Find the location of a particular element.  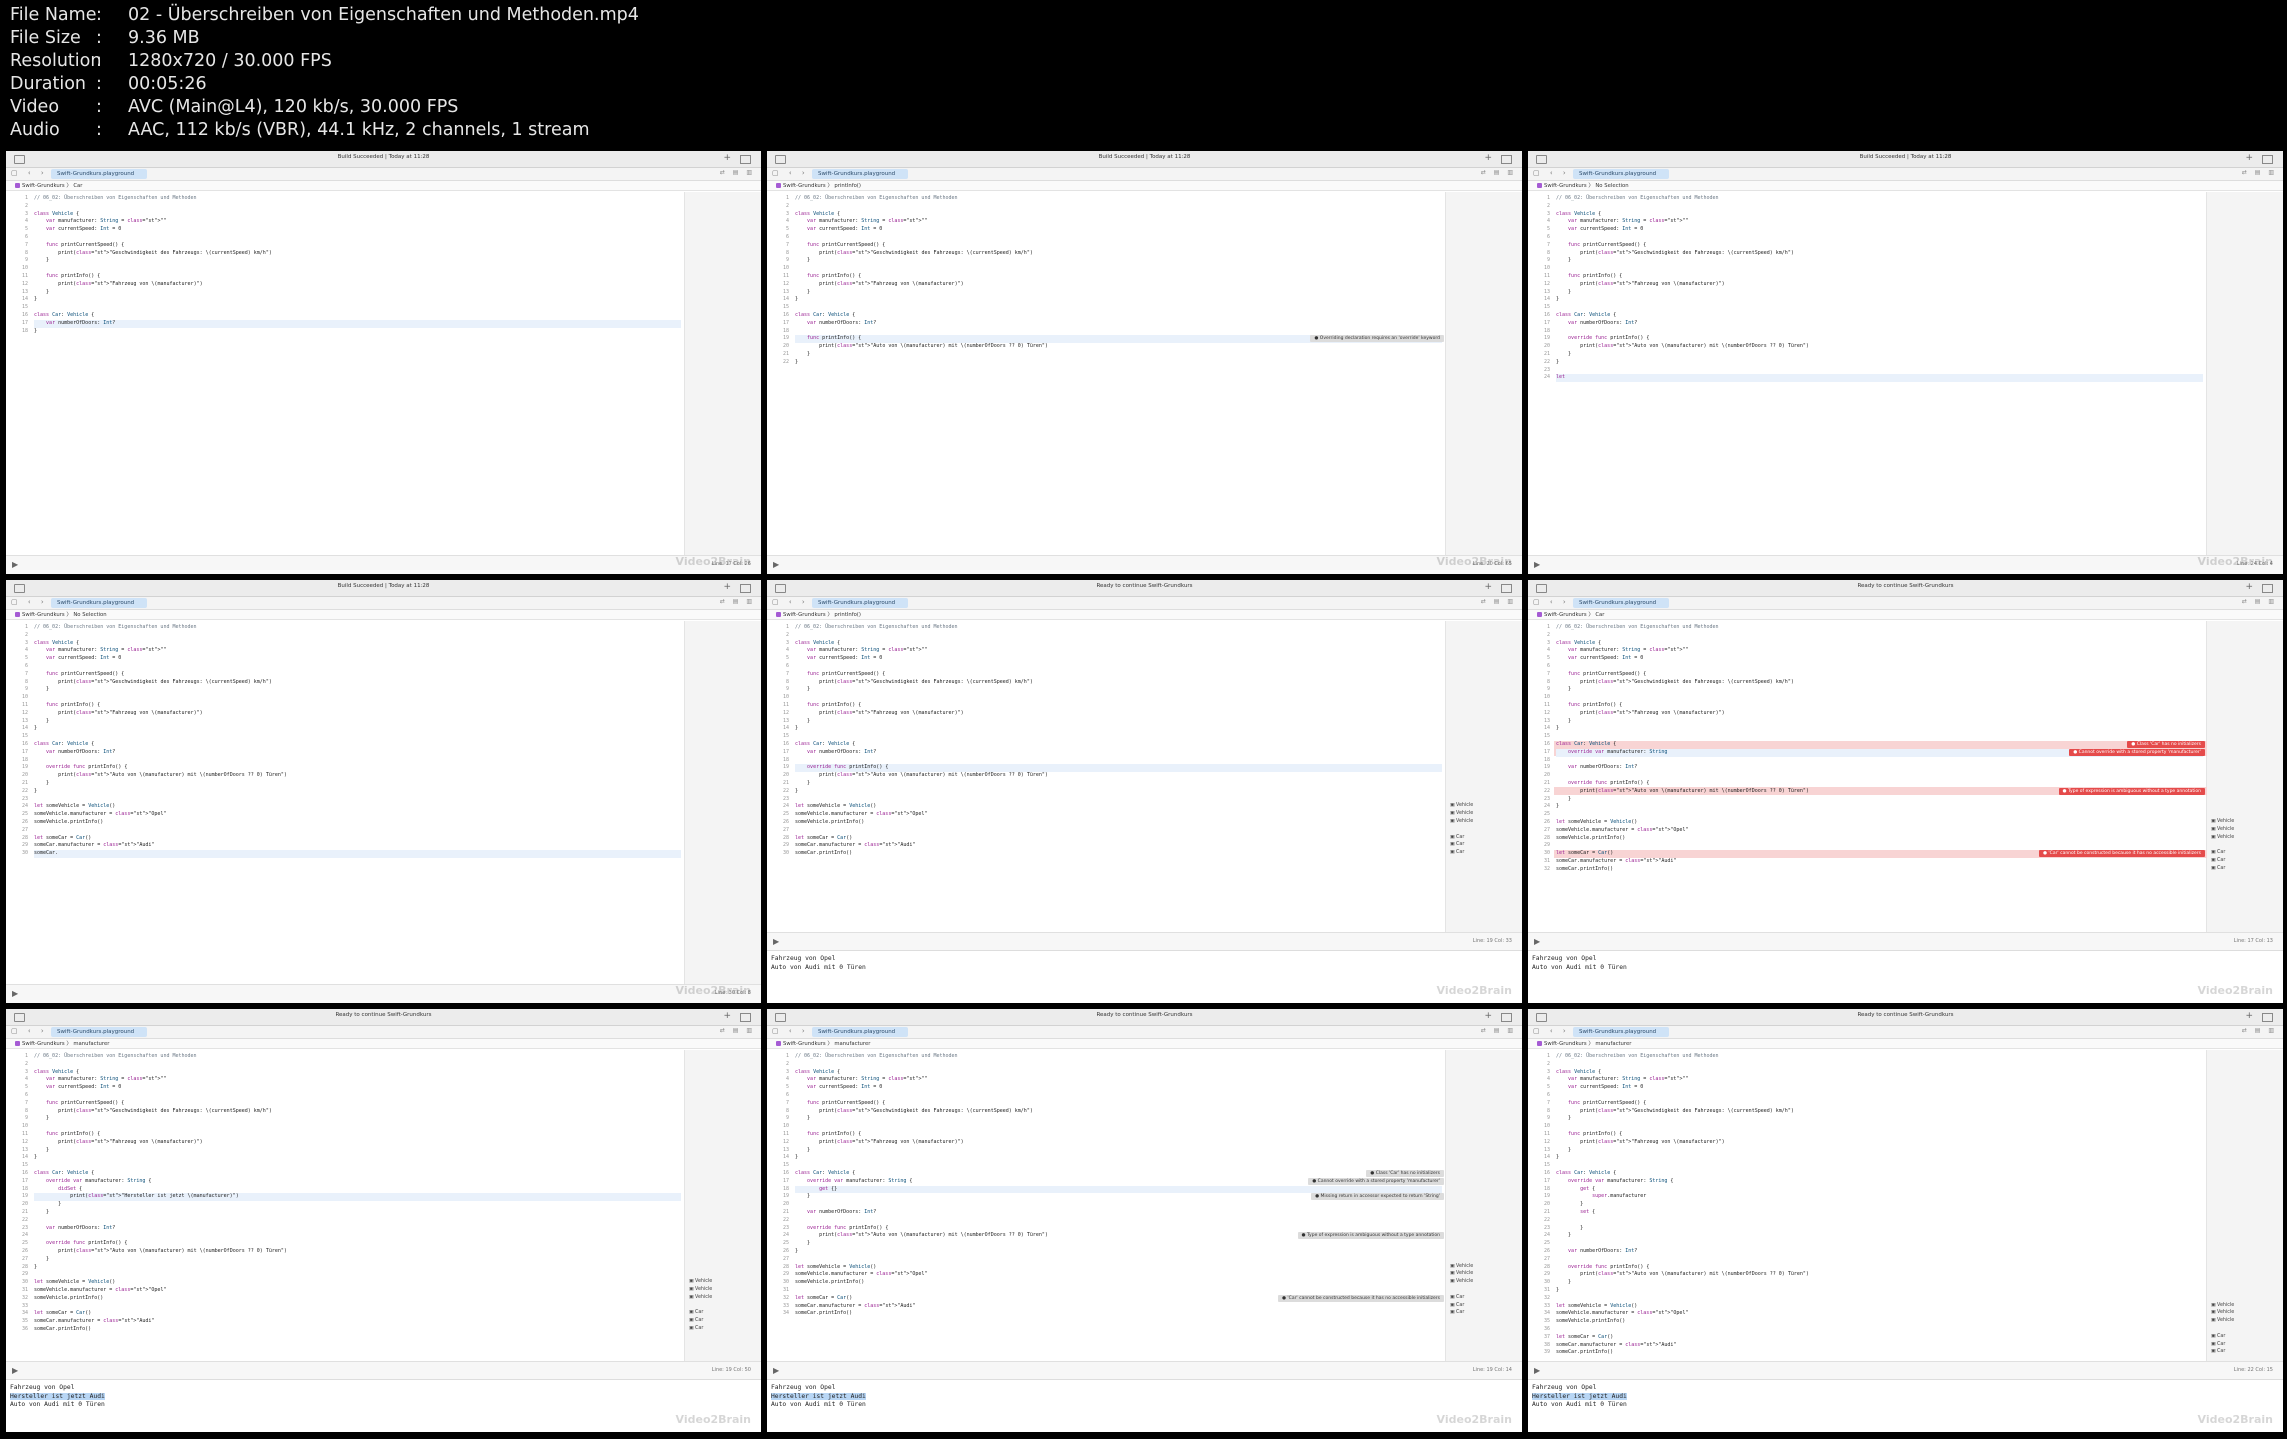

code-line: someCar.printInfo() is located at coordinates (1879, 1353).